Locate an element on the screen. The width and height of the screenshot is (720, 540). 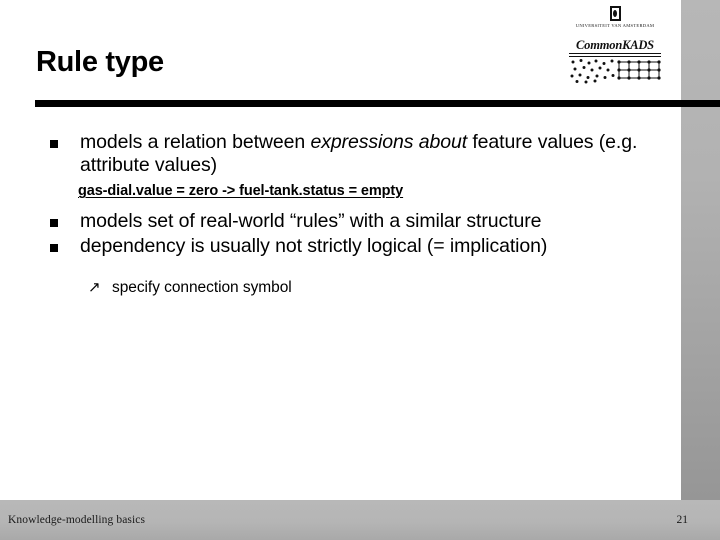
sub-bullet-text: specify connection symbol is located at coordinates (202, 288).